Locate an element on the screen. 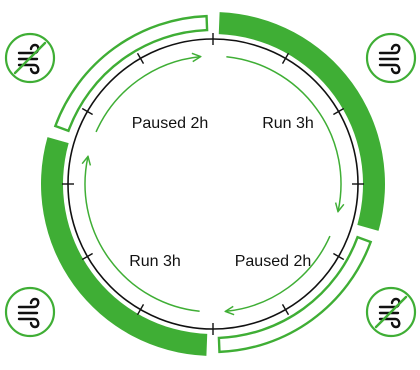 The height and width of the screenshot is (370, 420). segment-label-bottom-left: Run 3h is located at coordinates (155, 261).